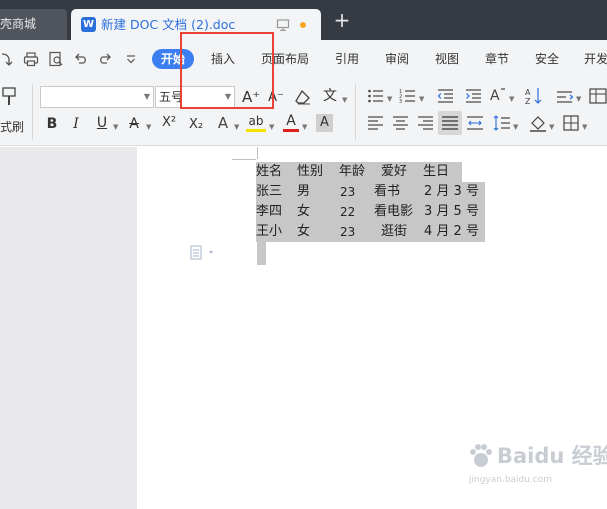 The width and height of the screenshot is (607, 509). What do you see at coordinates (291, 123) in the screenshot?
I see `font-color-button: A` at bounding box center [291, 123].